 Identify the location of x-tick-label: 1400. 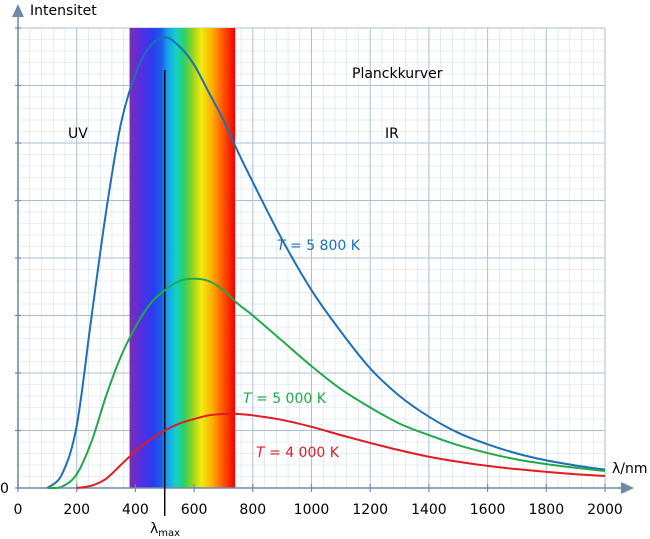
(429, 510).